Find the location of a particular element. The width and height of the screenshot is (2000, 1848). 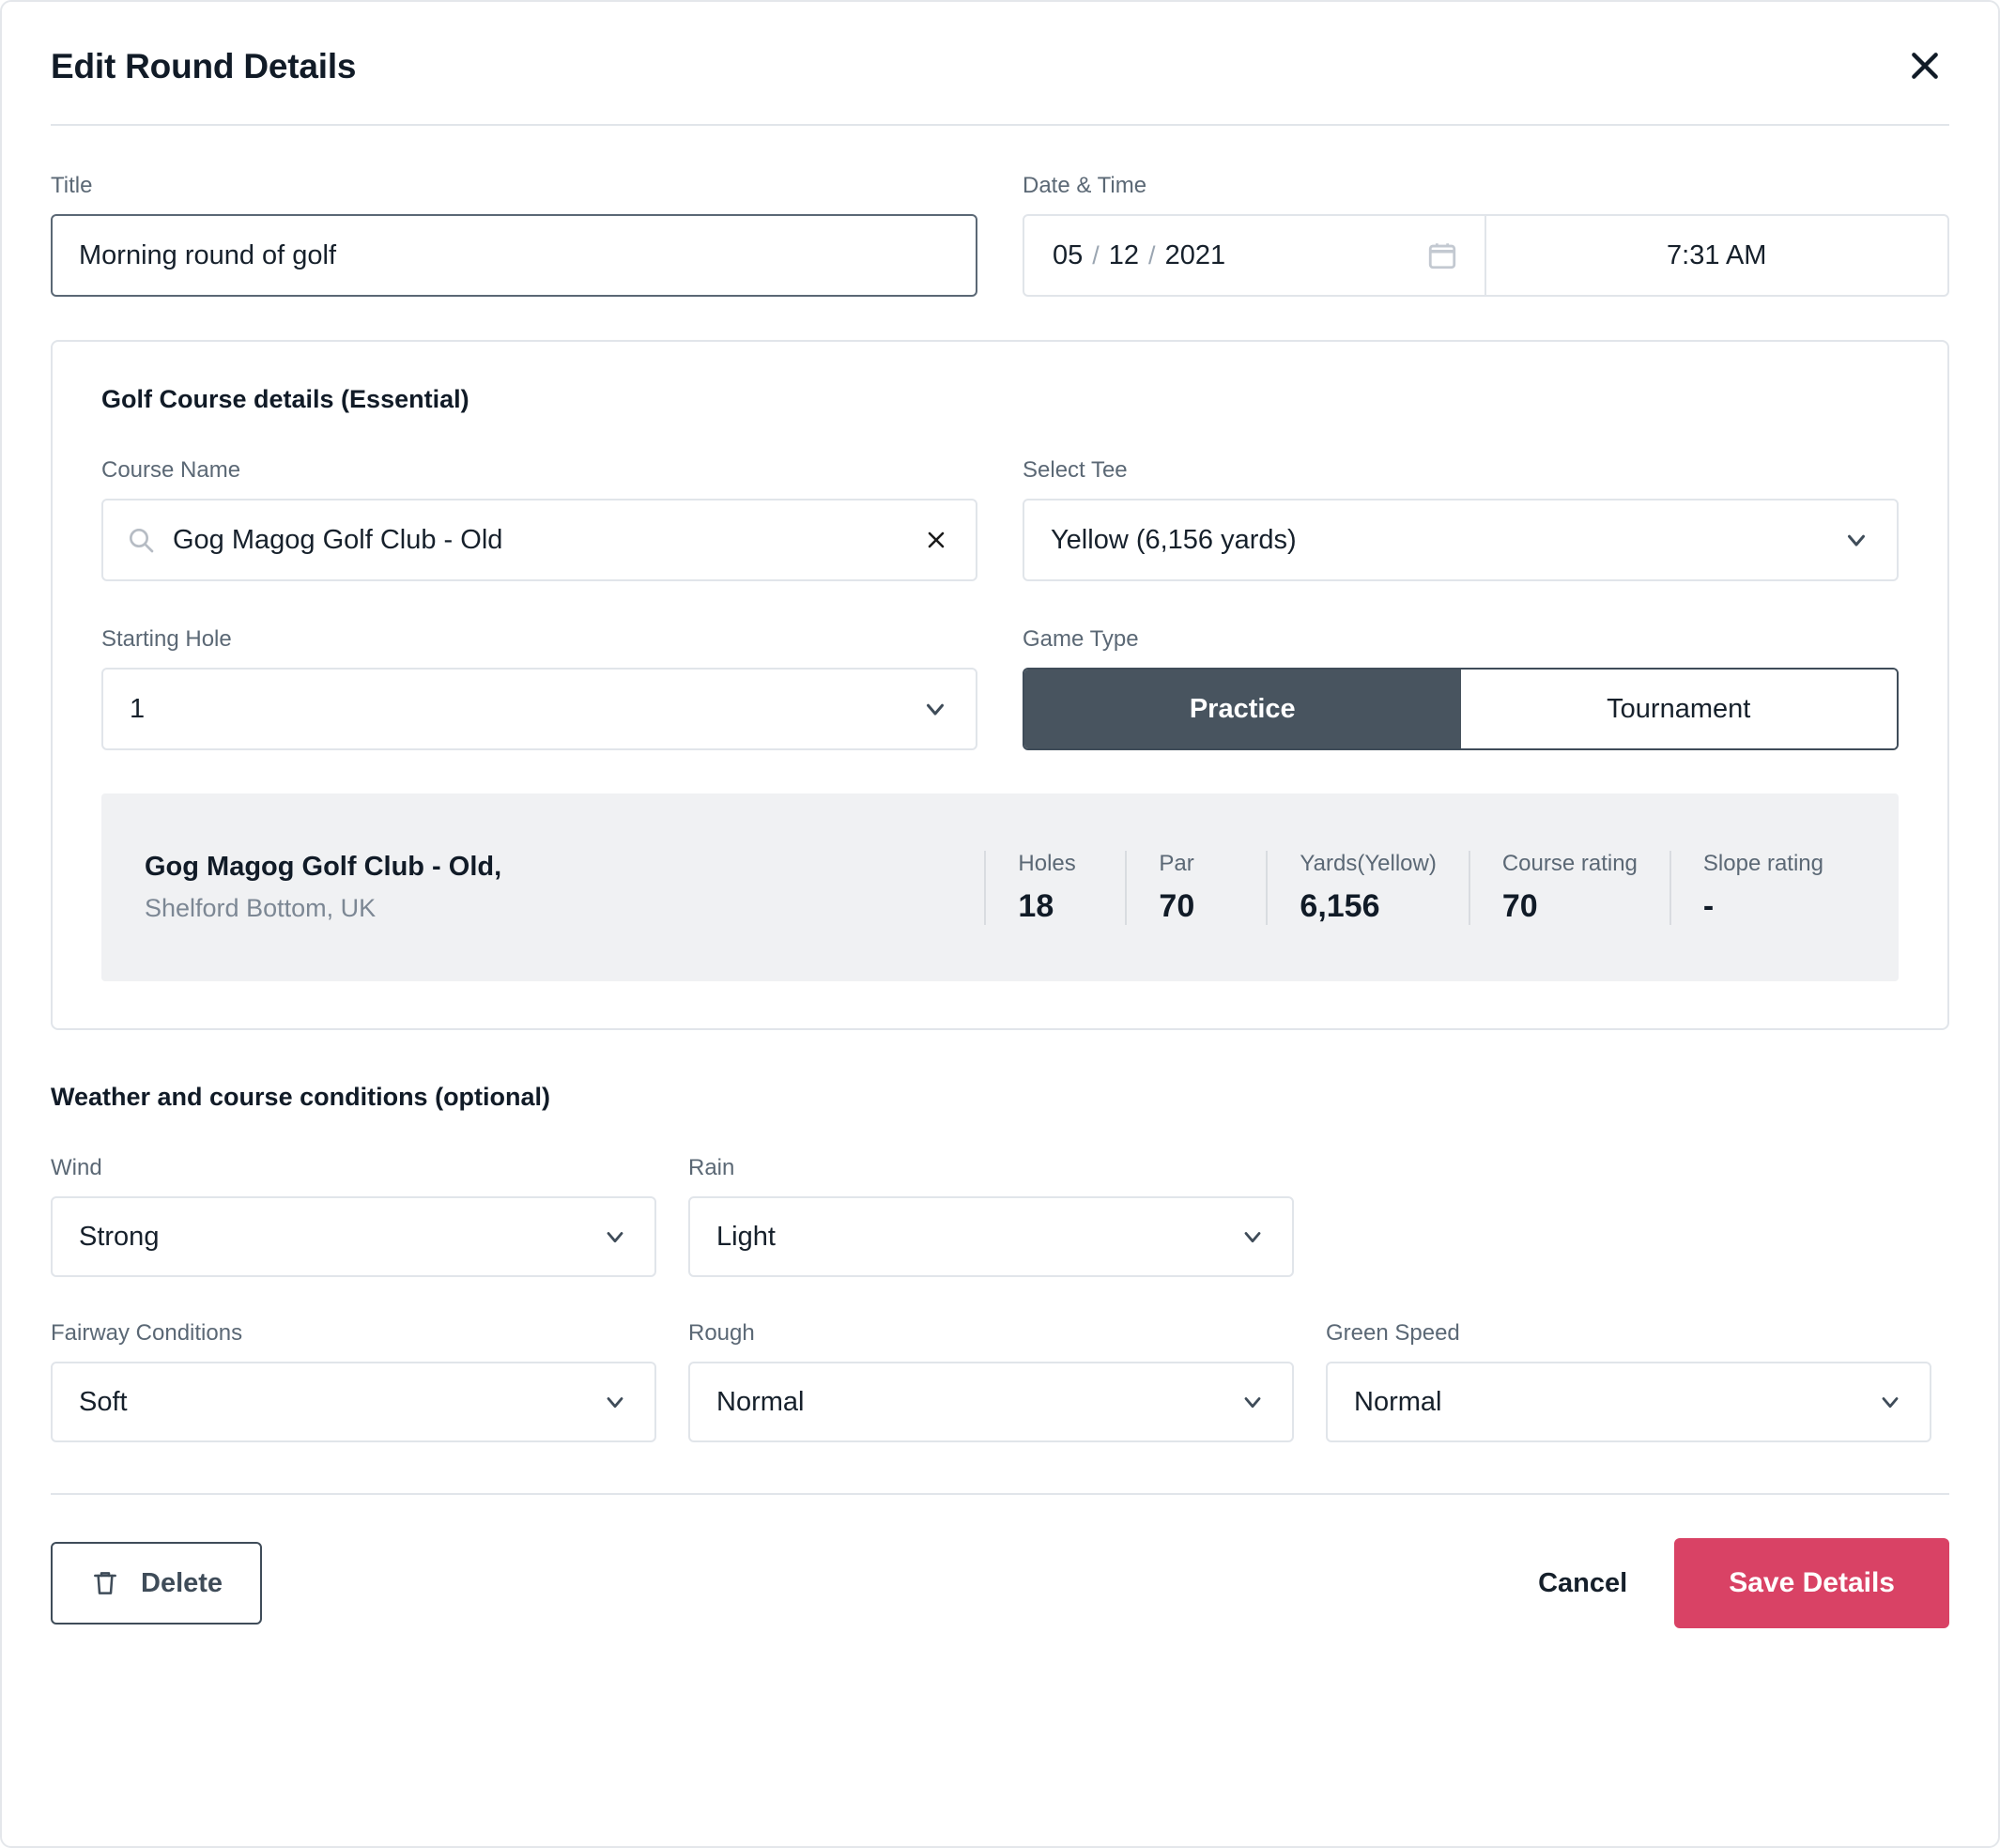

page-title: Edit Round Details is located at coordinates (204, 66).